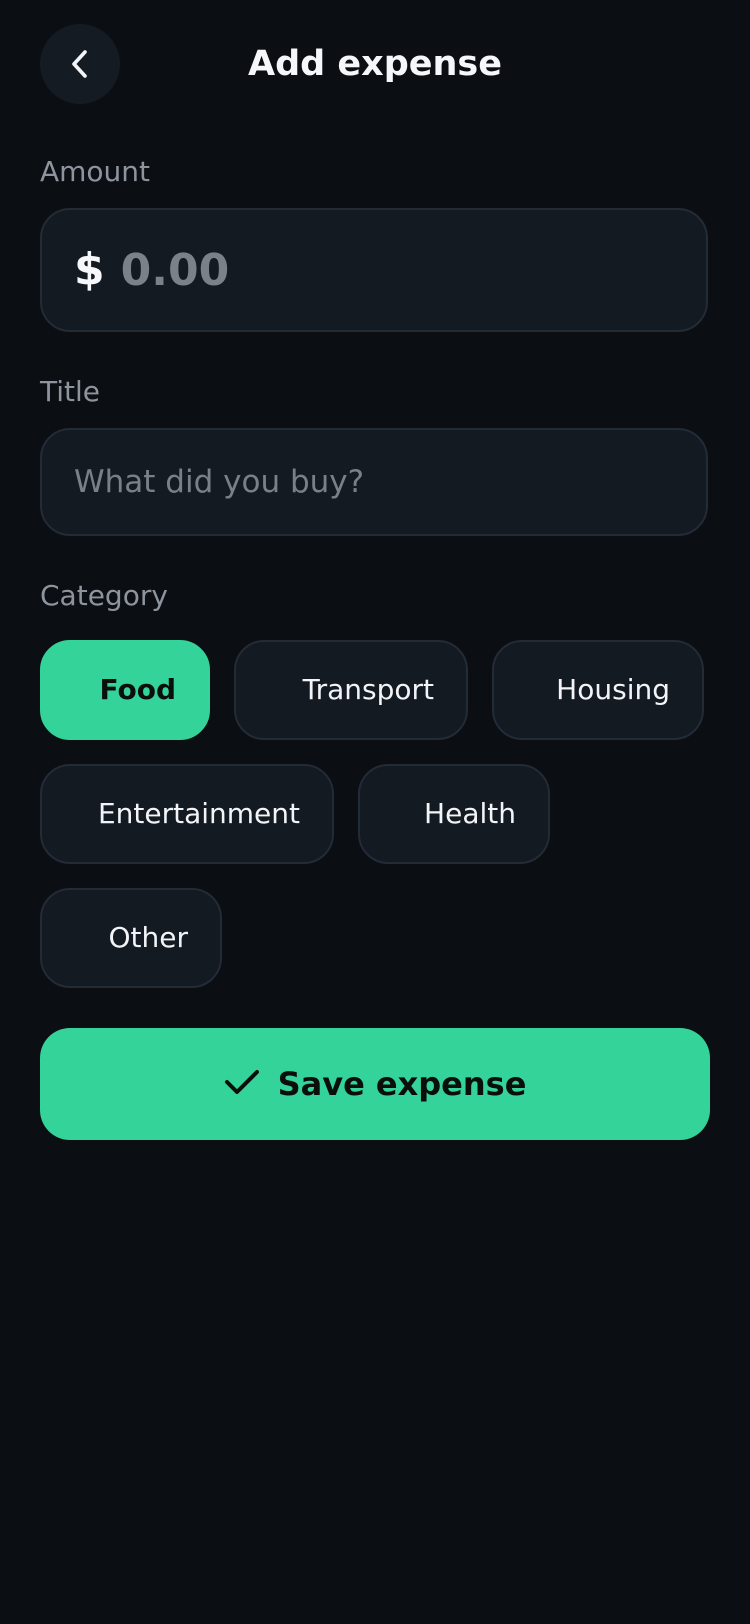  Describe the element at coordinates (125, 690) in the screenshot. I see `category-chip-food: Food` at that location.